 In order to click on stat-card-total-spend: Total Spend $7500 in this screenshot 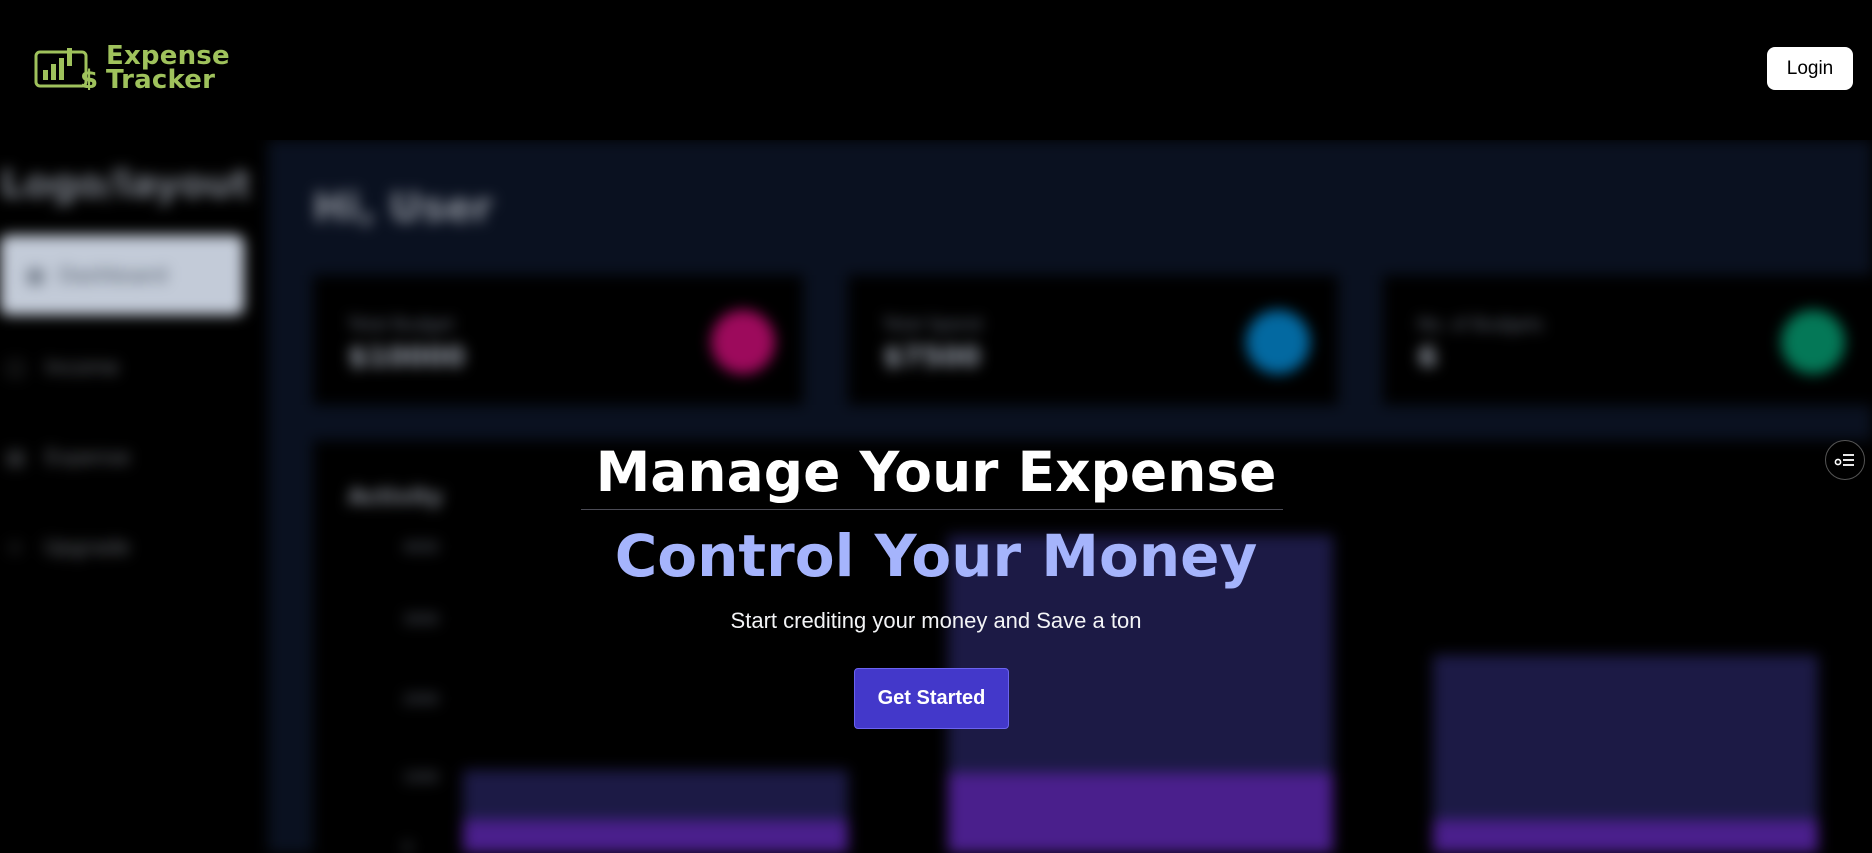, I will do `click(1093, 340)`.